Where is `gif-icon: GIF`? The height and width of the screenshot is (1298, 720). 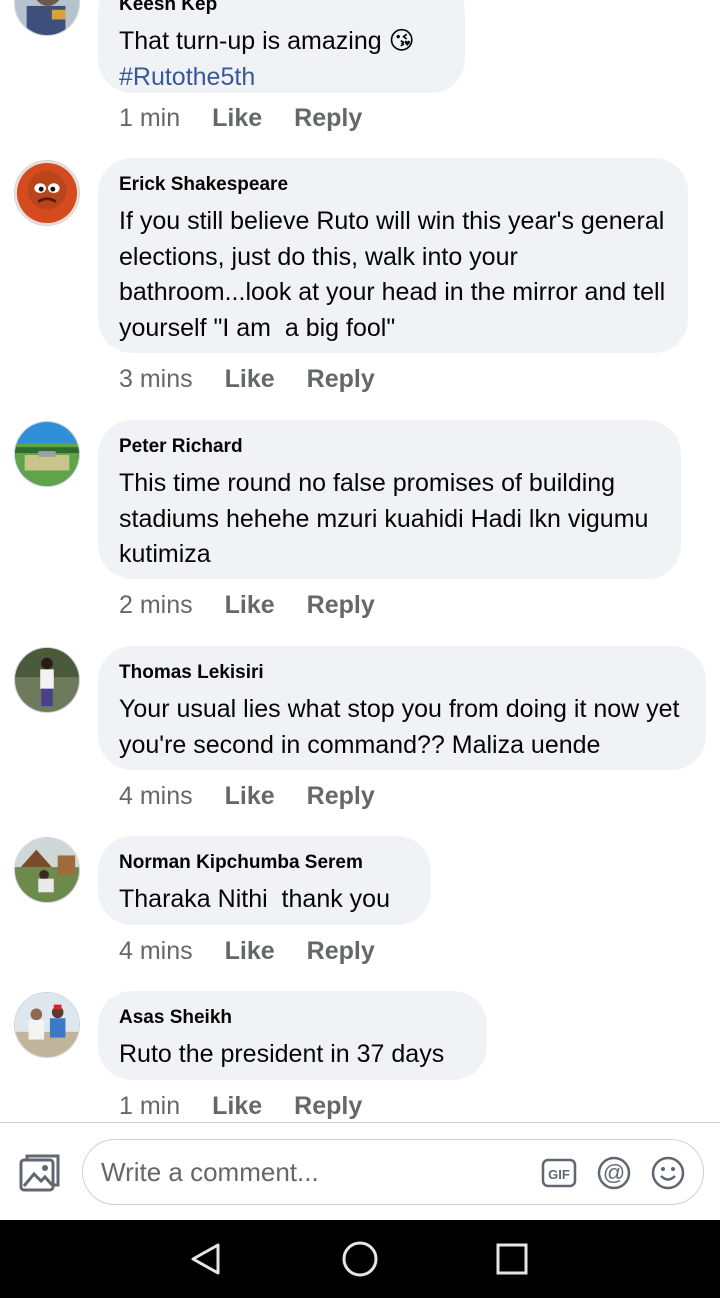
gif-icon: GIF is located at coordinates (559, 1173).